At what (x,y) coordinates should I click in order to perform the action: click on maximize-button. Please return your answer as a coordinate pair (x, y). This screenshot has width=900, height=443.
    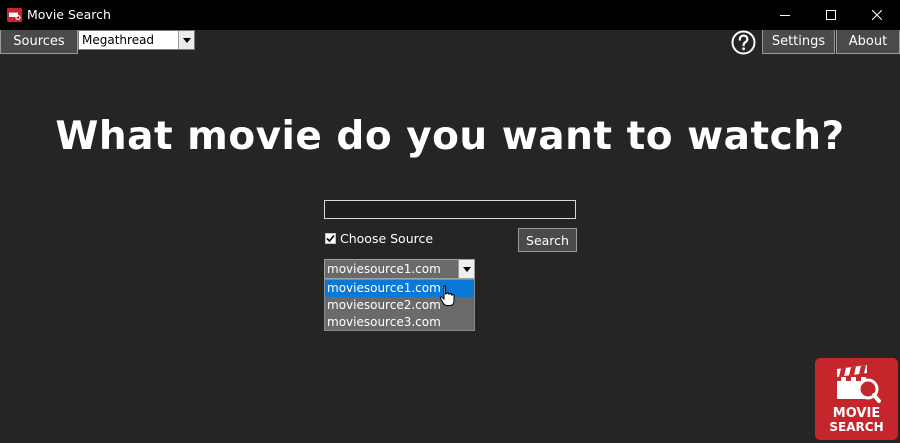
    Looking at the image, I should click on (831, 15).